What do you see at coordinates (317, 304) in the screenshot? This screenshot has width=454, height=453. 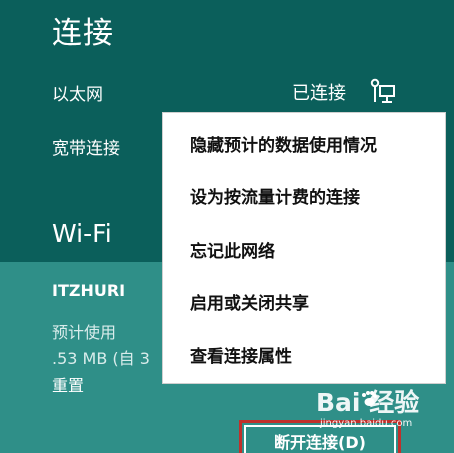 I see `menu-item-toggle-sharing: 启用或关闭共享` at bounding box center [317, 304].